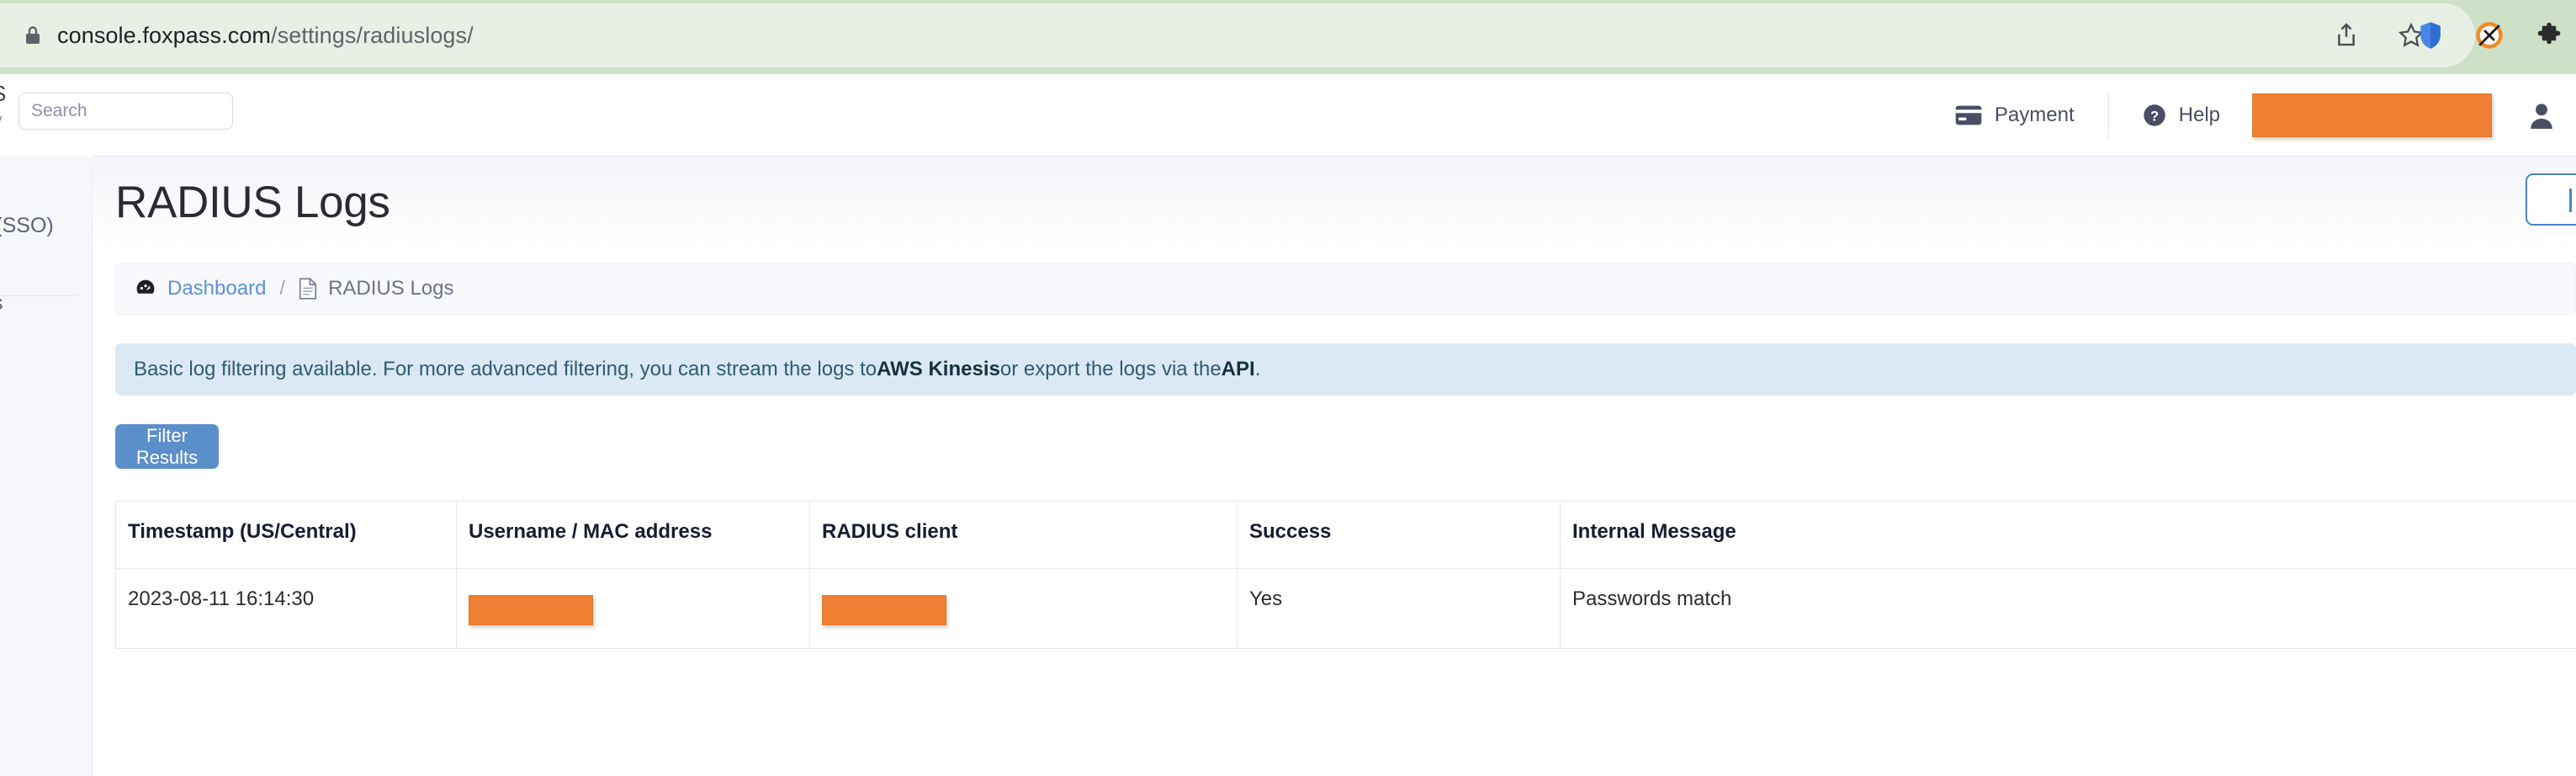  I want to click on column-header-internal-message: Internal Message, so click(2068, 535).